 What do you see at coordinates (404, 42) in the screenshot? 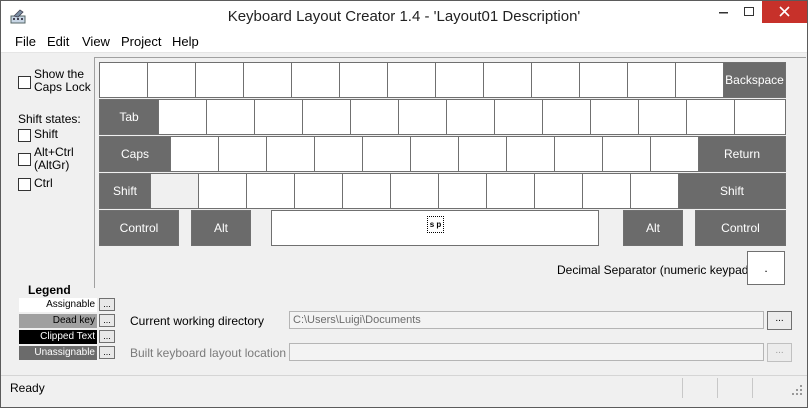
I see `menu-bar: File Edit View Project Help` at bounding box center [404, 42].